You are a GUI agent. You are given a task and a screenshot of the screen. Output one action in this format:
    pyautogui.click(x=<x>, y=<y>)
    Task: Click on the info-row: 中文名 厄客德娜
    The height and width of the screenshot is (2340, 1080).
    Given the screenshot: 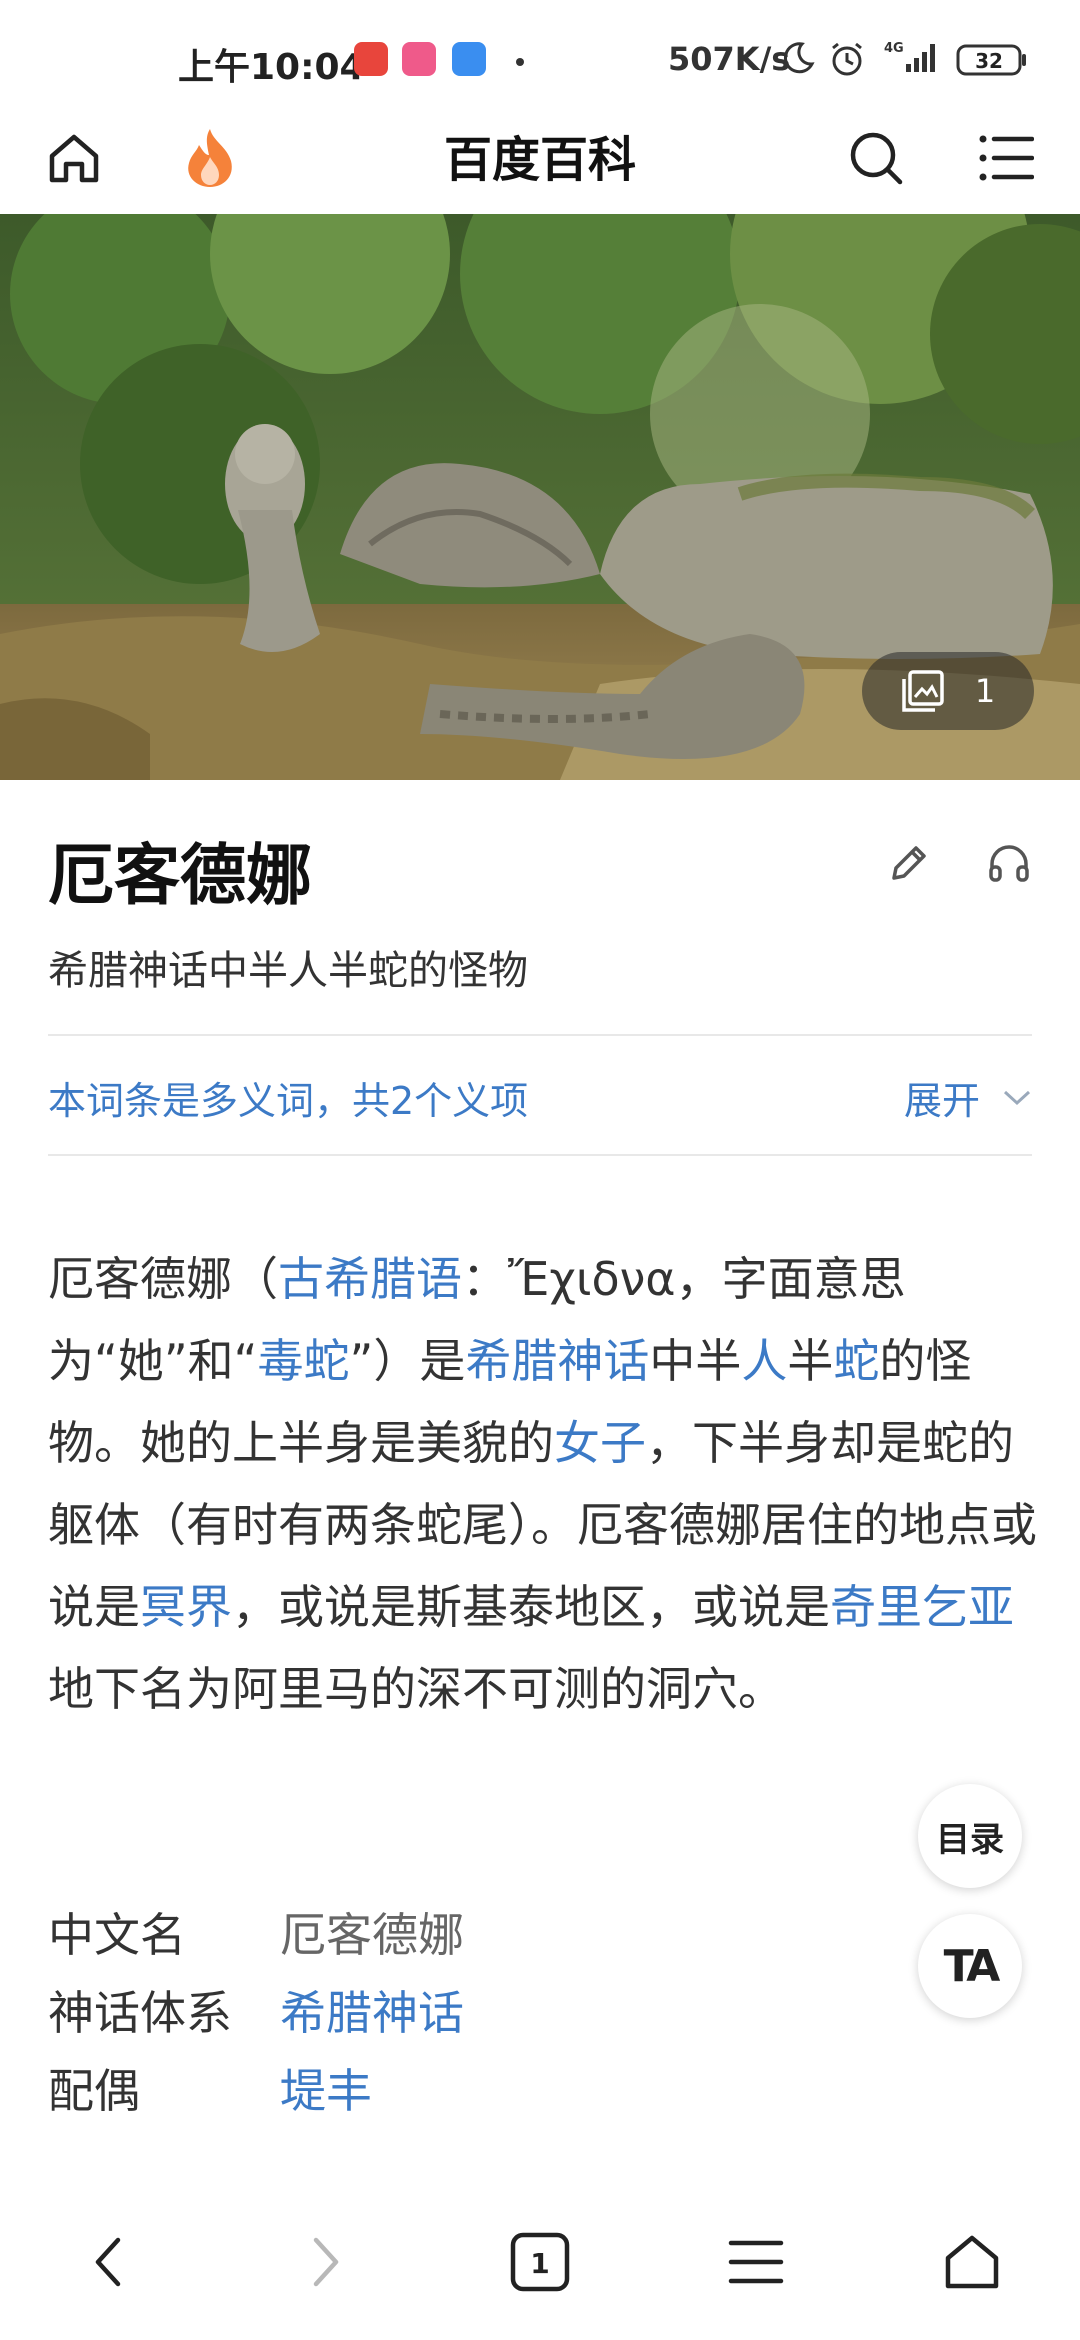 What is the action you would take?
    pyautogui.click(x=256, y=1935)
    